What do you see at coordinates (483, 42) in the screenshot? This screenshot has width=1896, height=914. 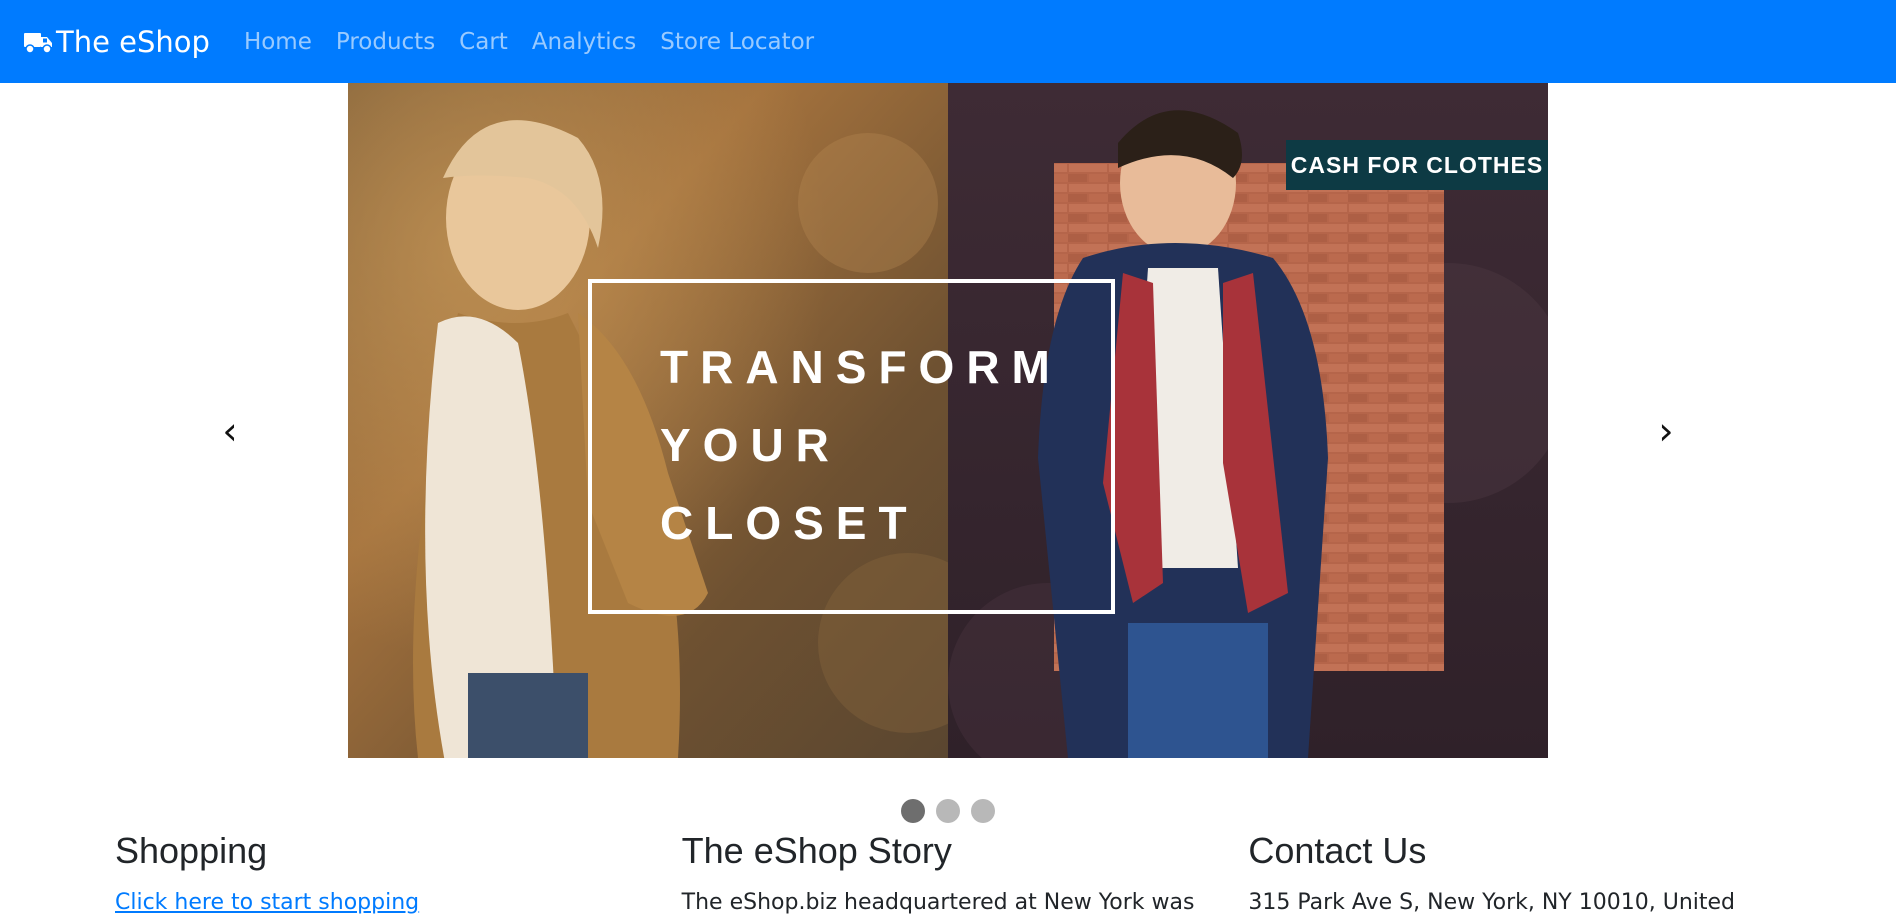 I see `nav-cart: Cart` at bounding box center [483, 42].